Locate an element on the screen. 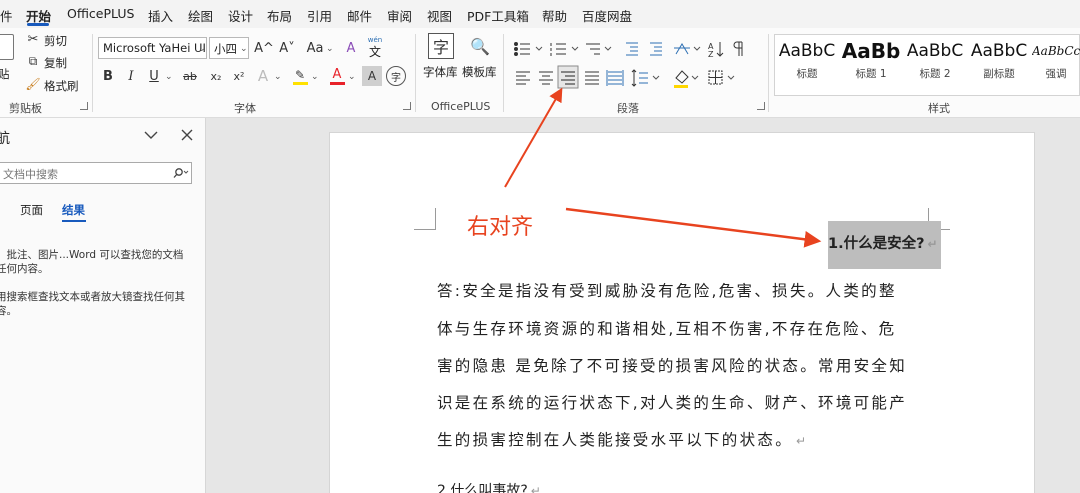  grow-font-button: A^ is located at coordinates (264, 48).